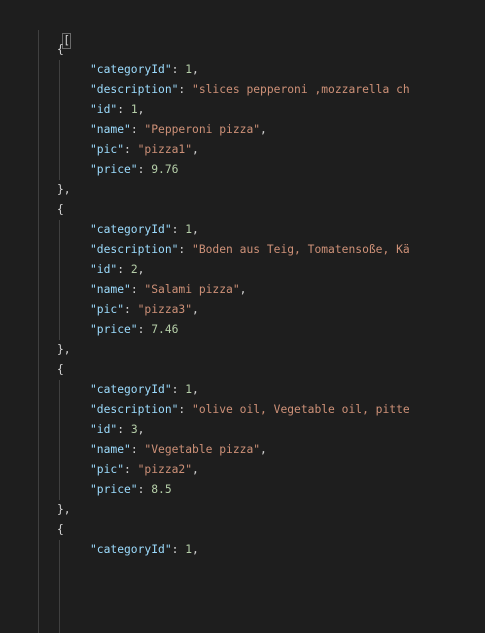 This screenshot has height=633, width=485. Describe the element at coordinates (134, 429) in the screenshot. I see `json-number-value: 3` at that location.